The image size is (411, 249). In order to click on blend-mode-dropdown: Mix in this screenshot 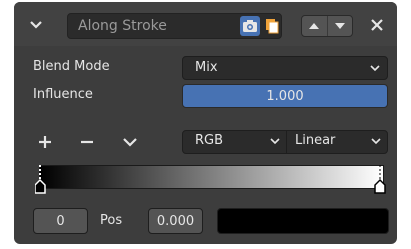, I will do `click(285, 68)`.